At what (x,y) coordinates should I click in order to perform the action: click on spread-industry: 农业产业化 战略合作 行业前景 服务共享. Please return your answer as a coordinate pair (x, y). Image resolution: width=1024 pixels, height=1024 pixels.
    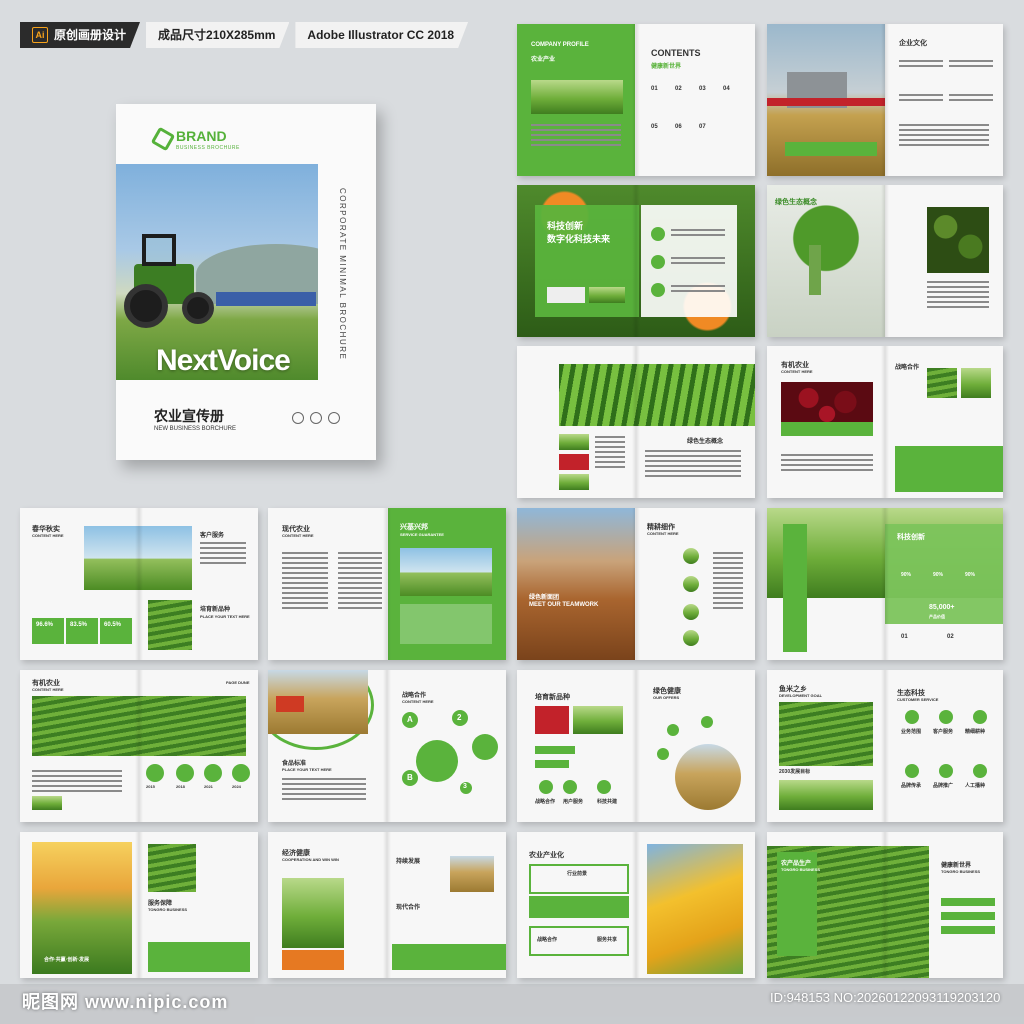
    Looking at the image, I should click on (636, 905).